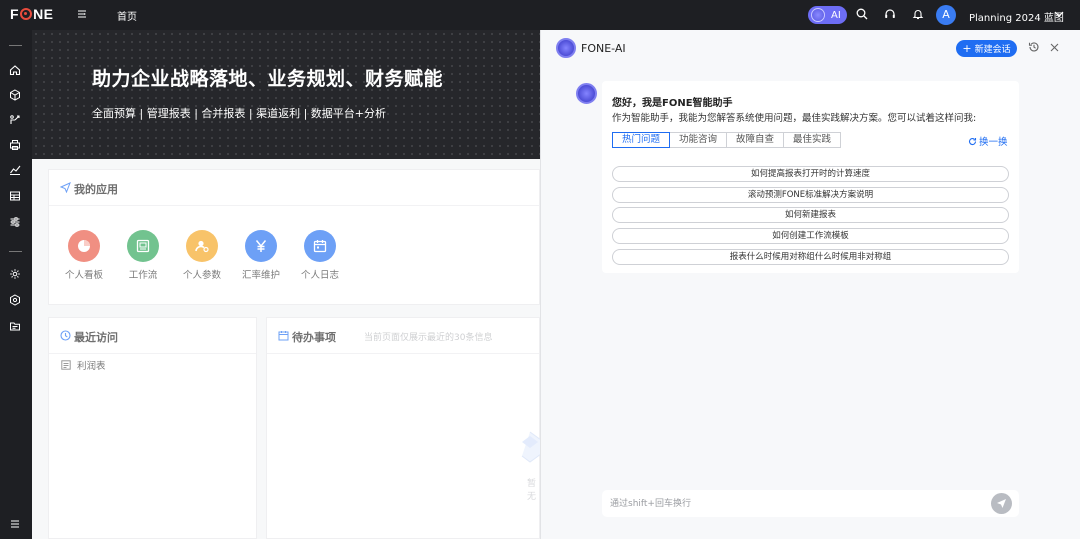  I want to click on gear-icon, so click(15, 274).